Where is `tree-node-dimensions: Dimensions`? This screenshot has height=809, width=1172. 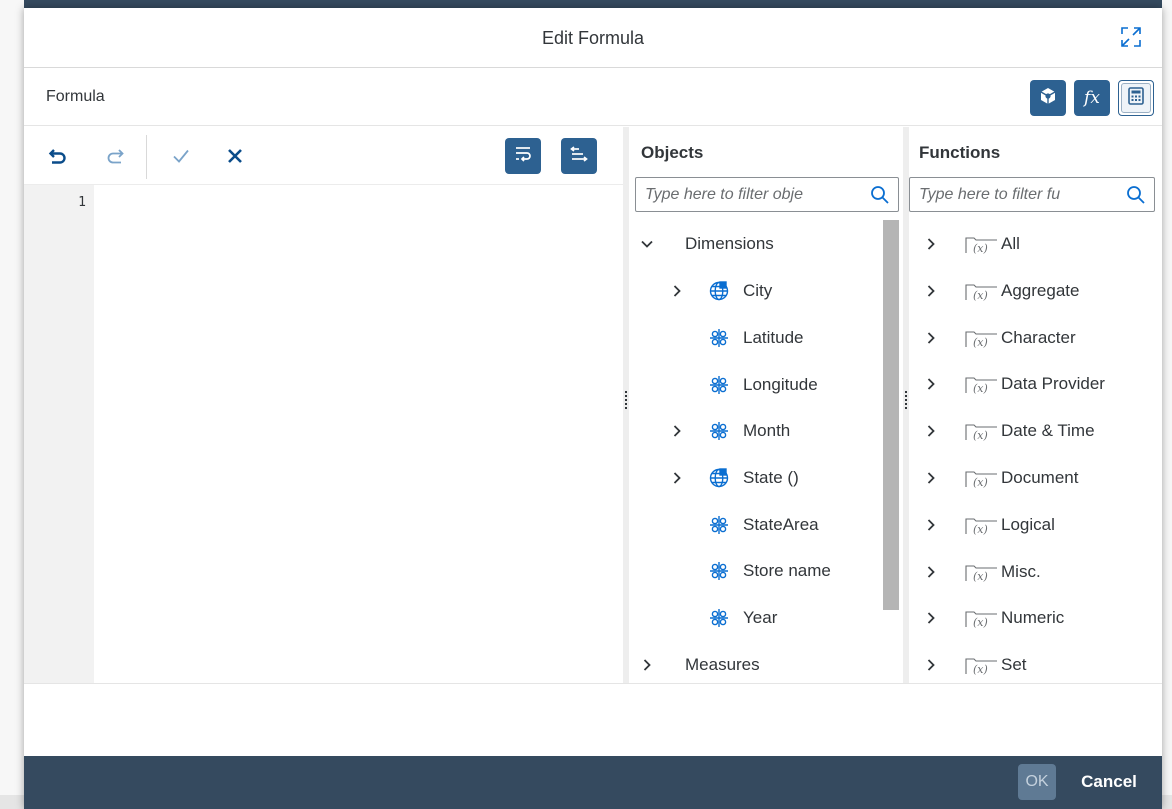 tree-node-dimensions: Dimensions is located at coordinates (766, 244).